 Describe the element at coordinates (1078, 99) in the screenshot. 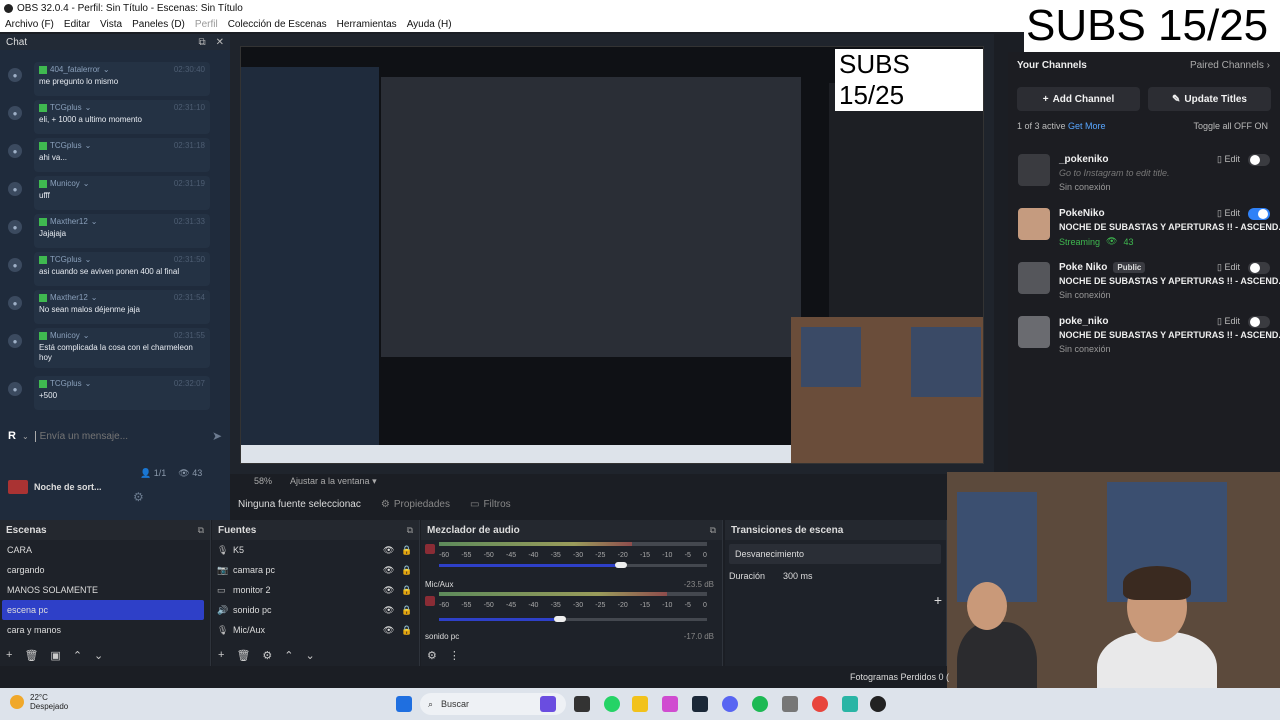

I see `add-channel-button: + Add Channel` at that location.